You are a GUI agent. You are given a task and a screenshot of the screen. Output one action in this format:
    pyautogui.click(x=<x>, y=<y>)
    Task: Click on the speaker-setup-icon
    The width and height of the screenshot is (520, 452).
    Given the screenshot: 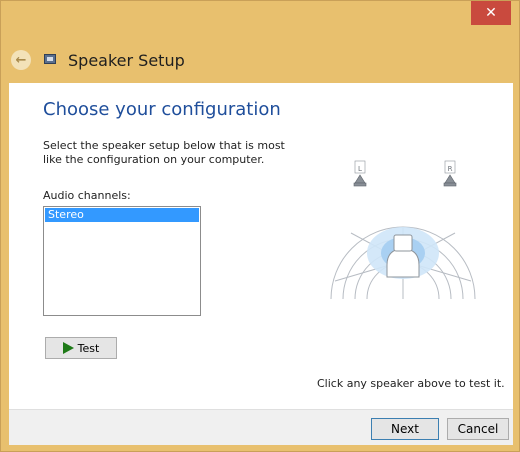 What is the action you would take?
    pyautogui.click(x=50, y=60)
    